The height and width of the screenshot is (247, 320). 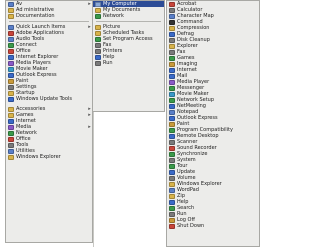 What do you see at coordinates (130, 179) in the screenshot?
I see `blank-pane` at bounding box center [130, 179].